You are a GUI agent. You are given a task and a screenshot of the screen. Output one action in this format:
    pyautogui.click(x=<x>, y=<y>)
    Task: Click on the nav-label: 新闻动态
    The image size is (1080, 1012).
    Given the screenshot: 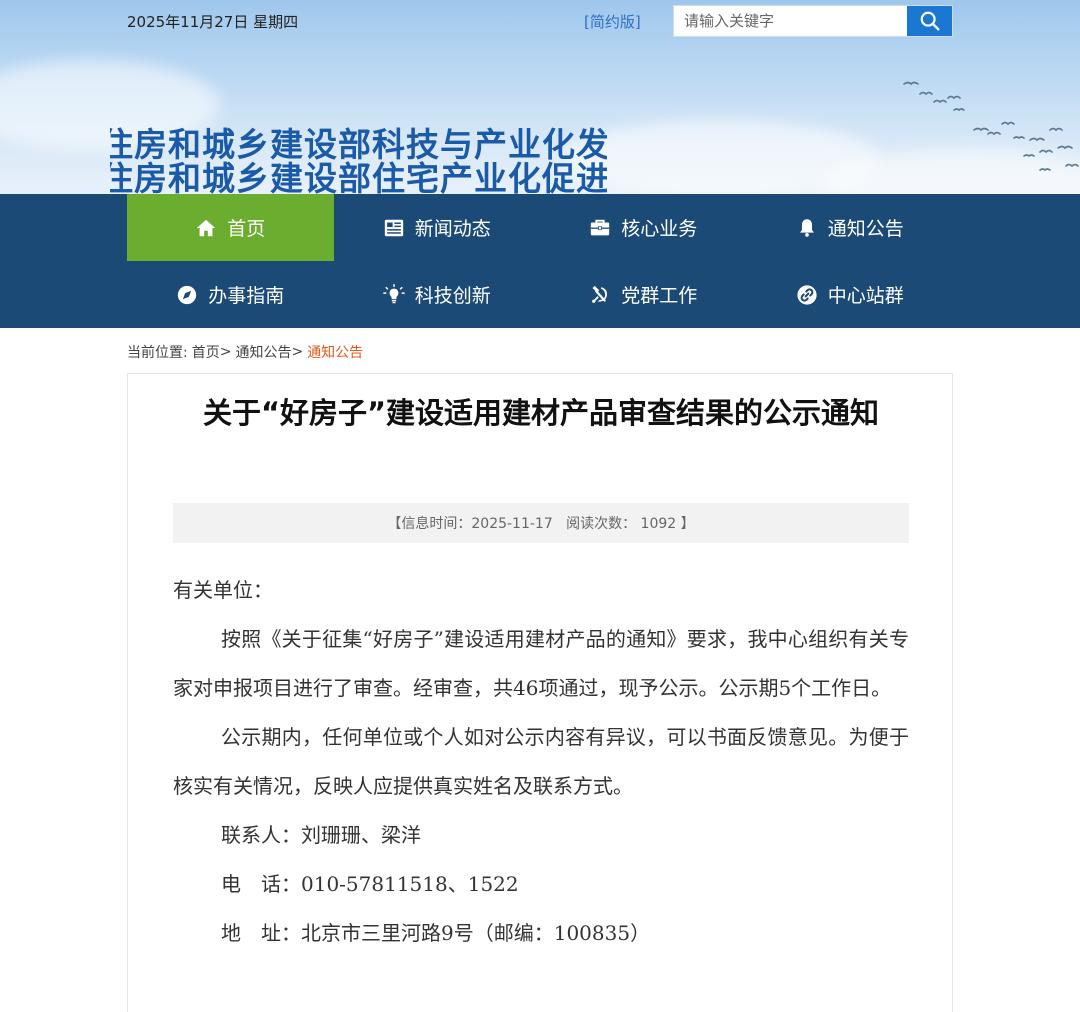 What is the action you would take?
    pyautogui.click(x=452, y=229)
    